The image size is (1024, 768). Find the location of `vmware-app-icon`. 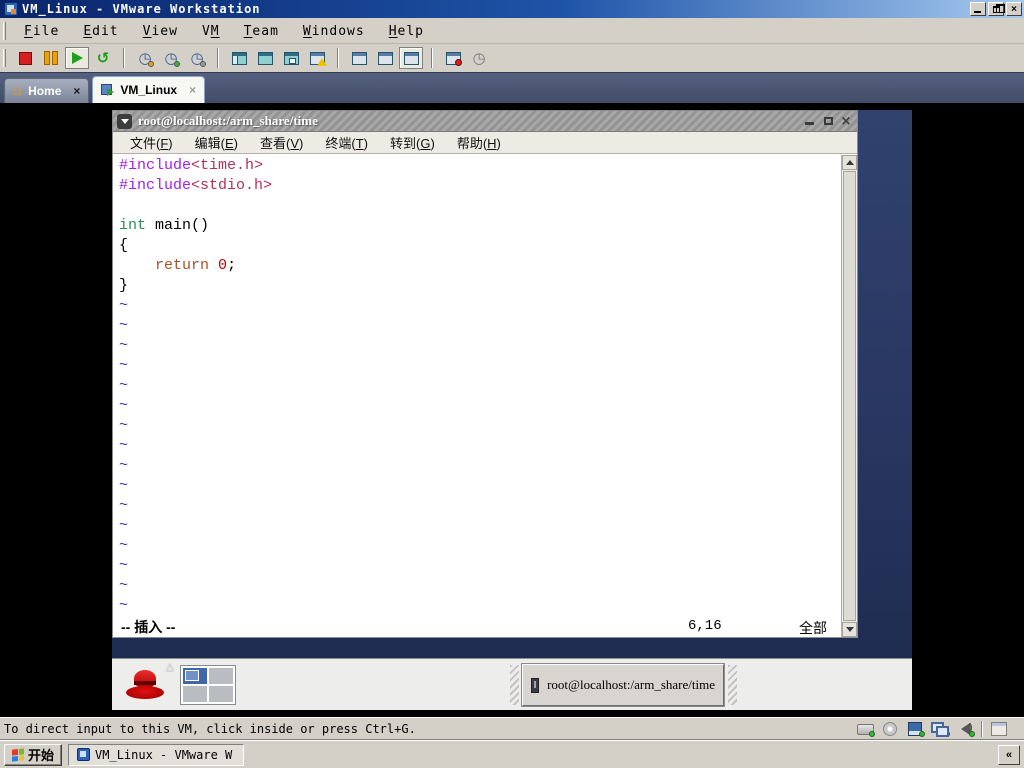

vmware-app-icon is located at coordinates (84, 754).